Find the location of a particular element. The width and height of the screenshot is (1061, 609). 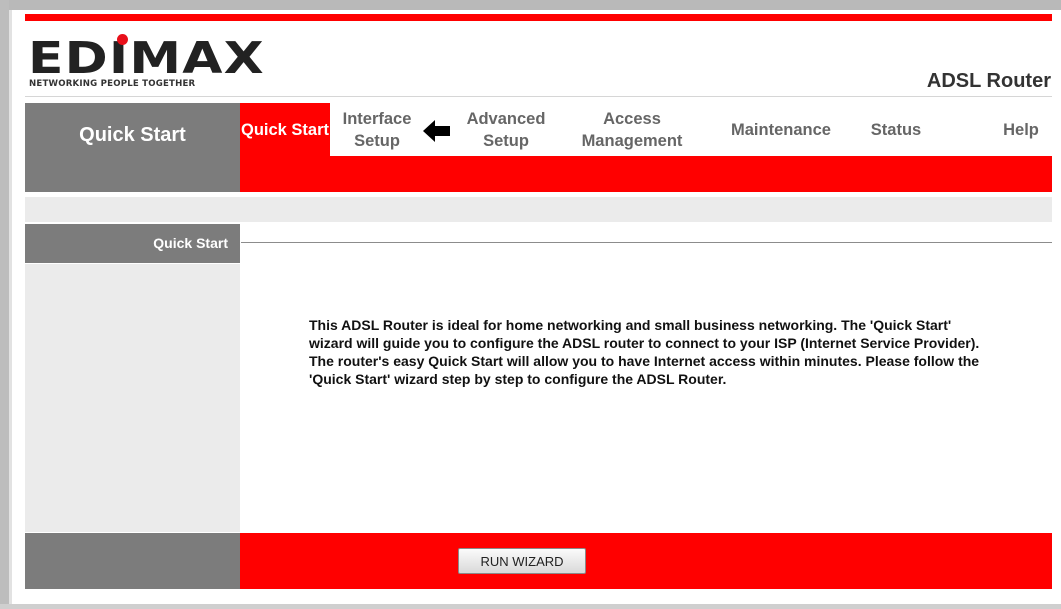

tab-interface-setup: Interface Setup is located at coordinates (377, 129).